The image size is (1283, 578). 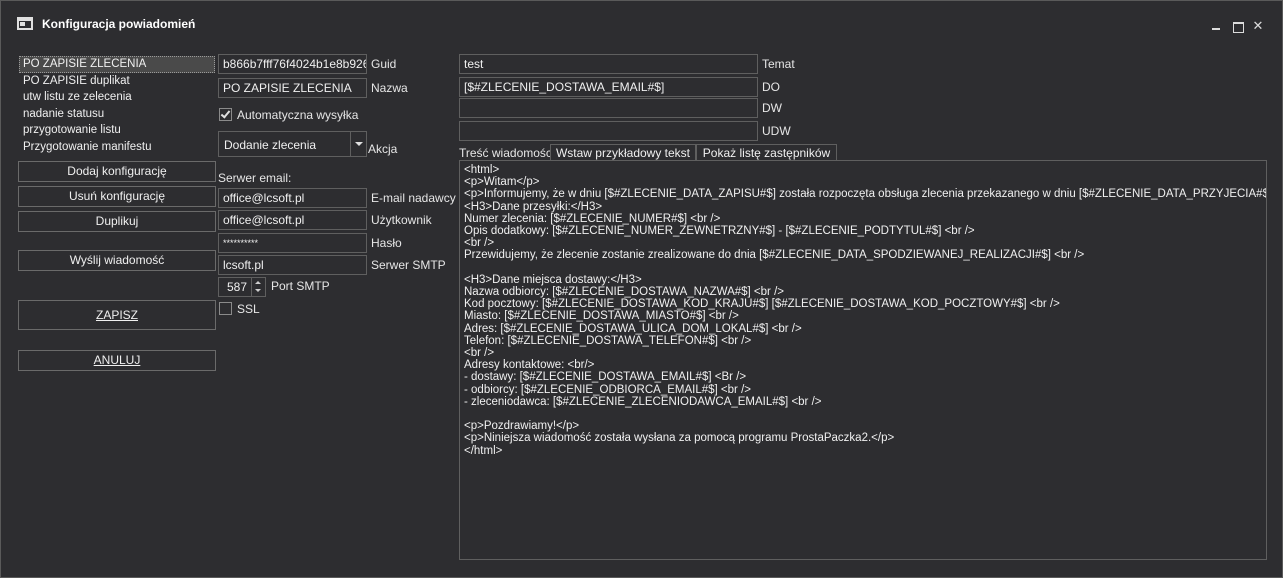 What do you see at coordinates (258, 287) in the screenshot?
I see `stepper-buttons` at bounding box center [258, 287].